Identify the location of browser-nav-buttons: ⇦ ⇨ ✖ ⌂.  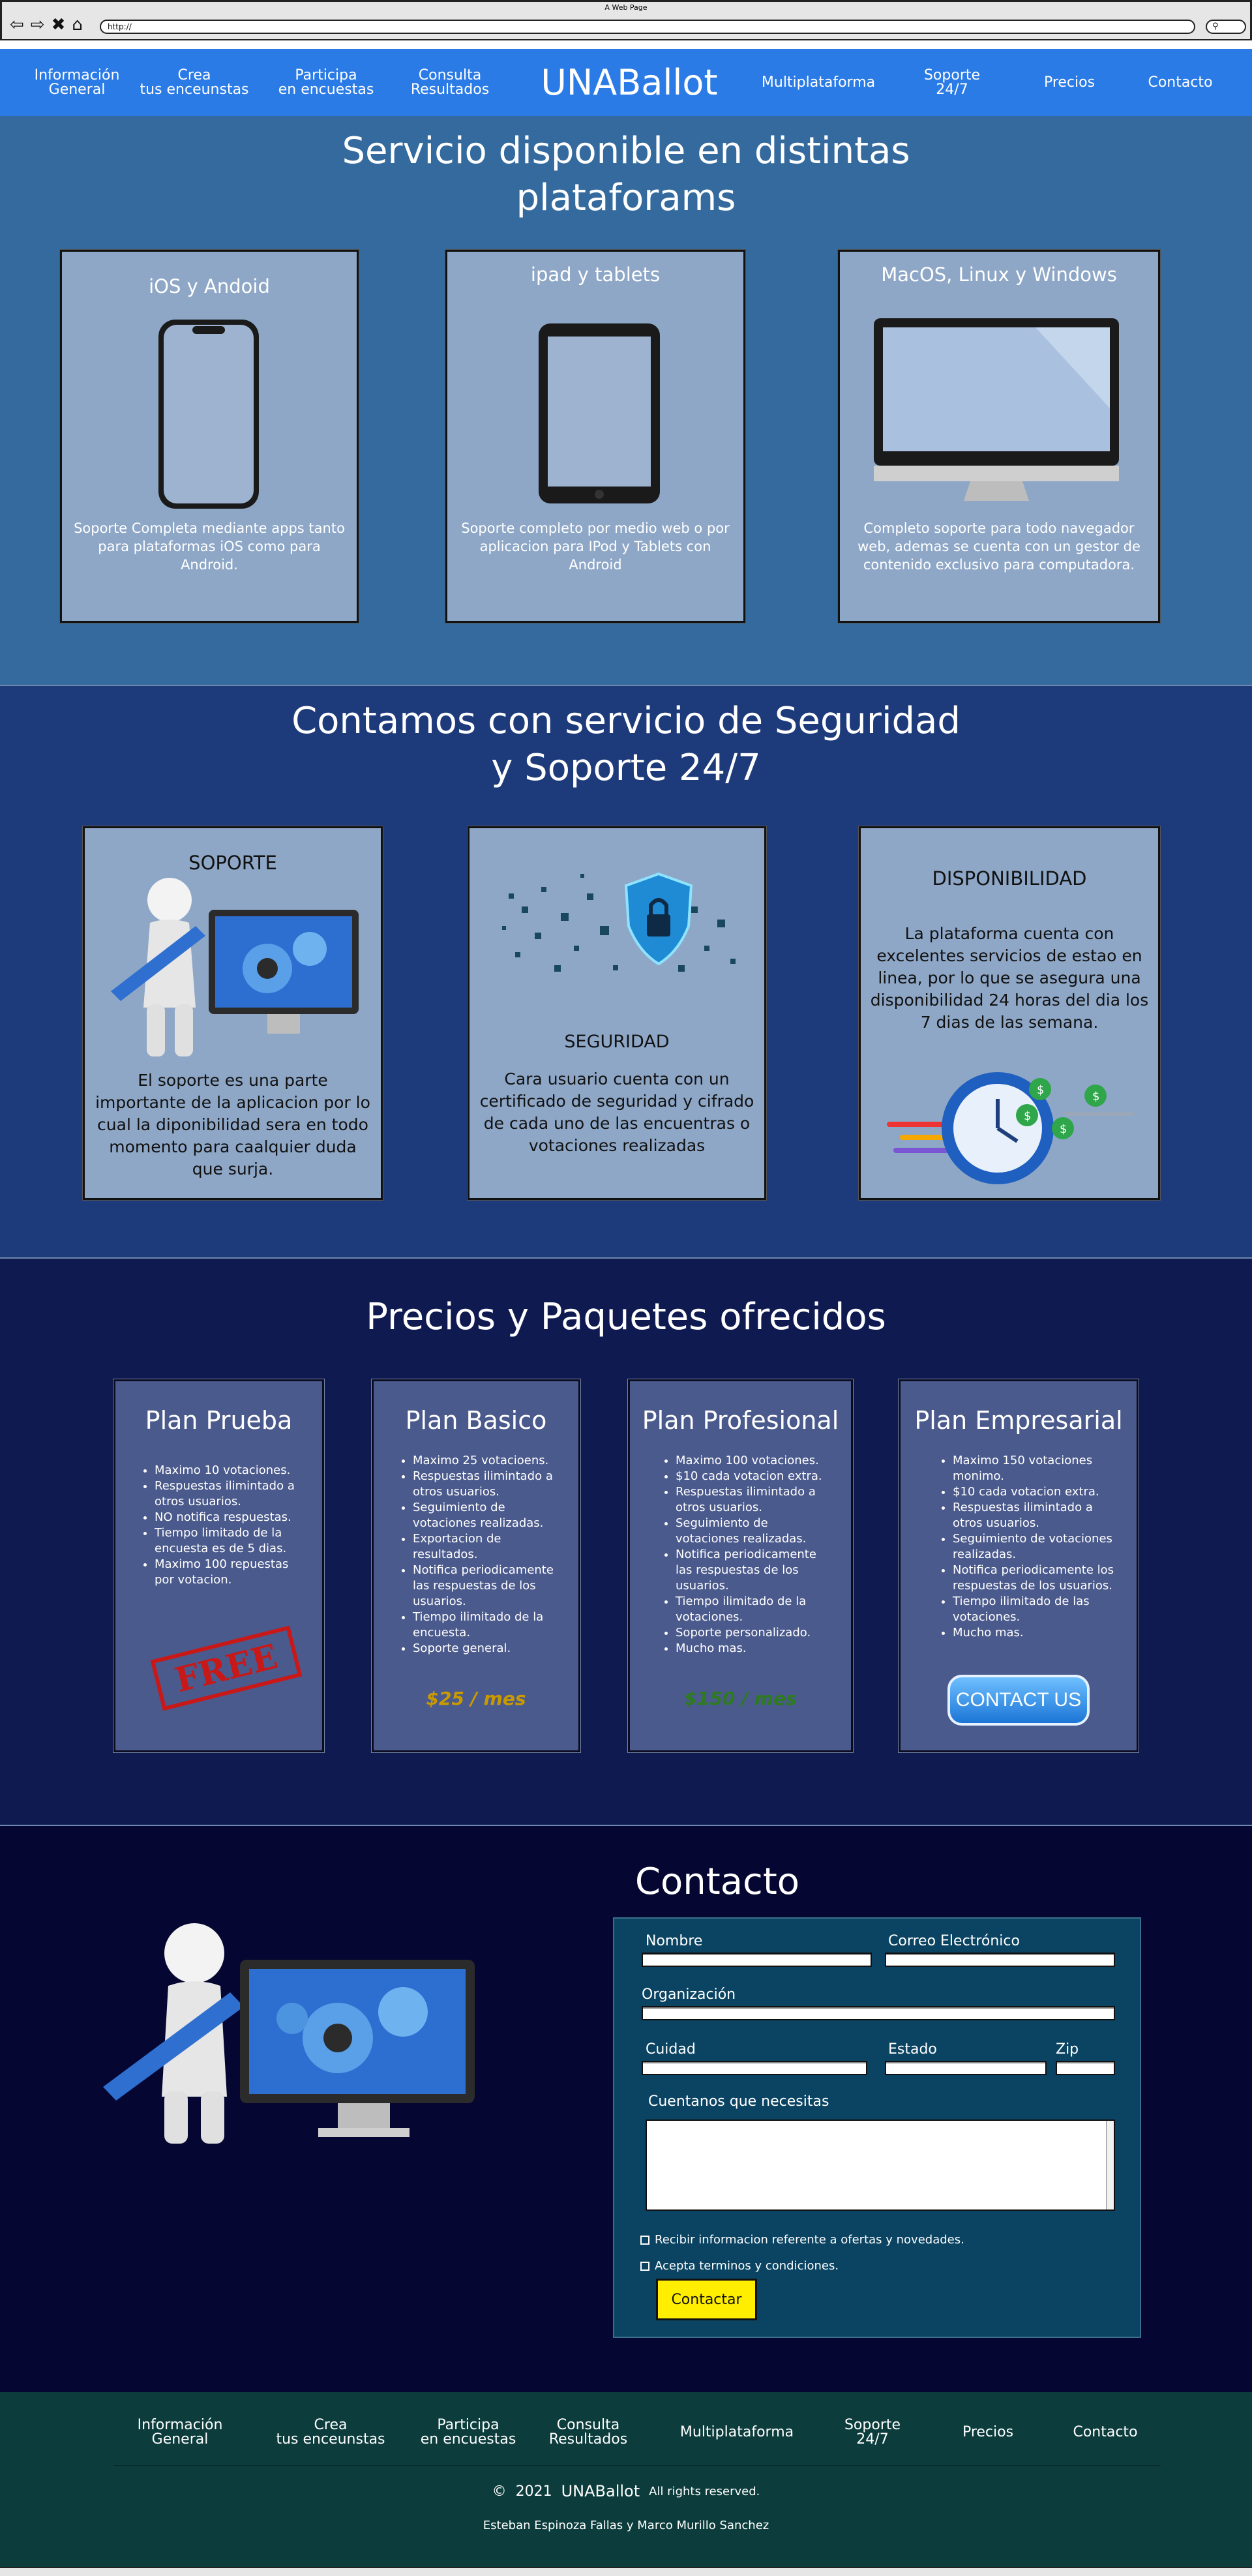
(46, 24).